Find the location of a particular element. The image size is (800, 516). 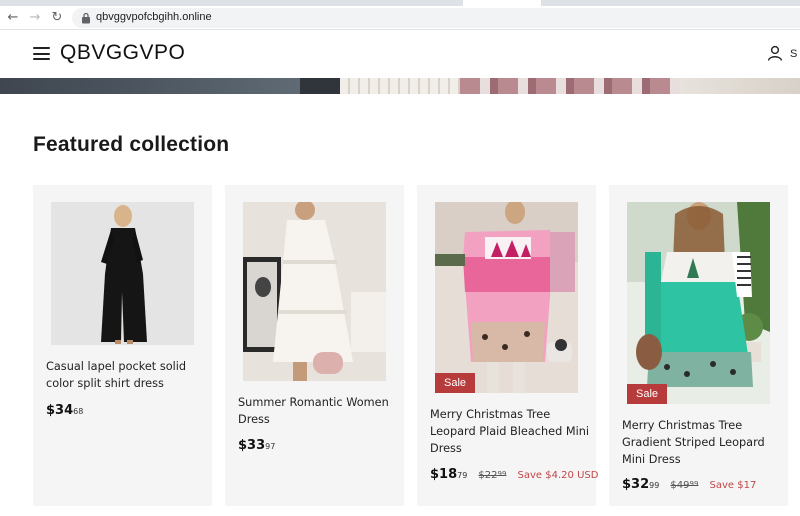

savings-text: Save $4.20 USD is located at coordinates (558, 475).